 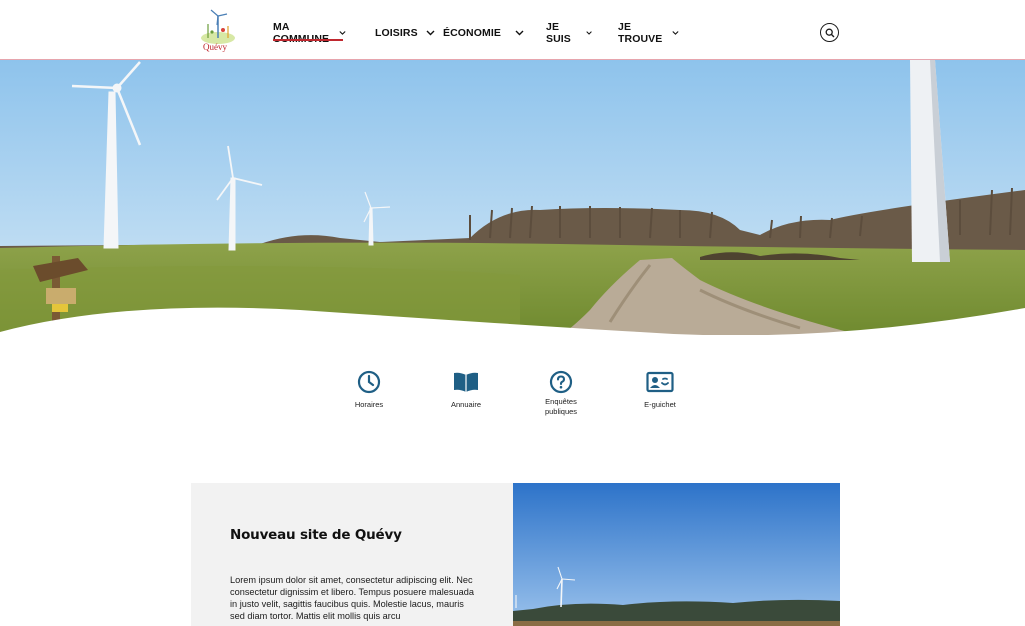 I want to click on logo-text: Quévy, so click(x=215, y=47).